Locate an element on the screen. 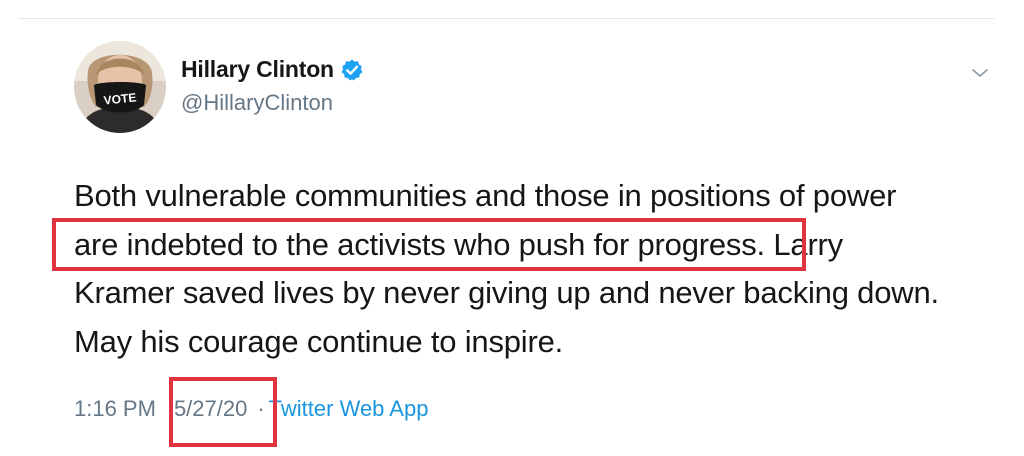 This screenshot has height=456, width=1024. tweet-time: 1:16 PM is located at coordinates (115, 409).